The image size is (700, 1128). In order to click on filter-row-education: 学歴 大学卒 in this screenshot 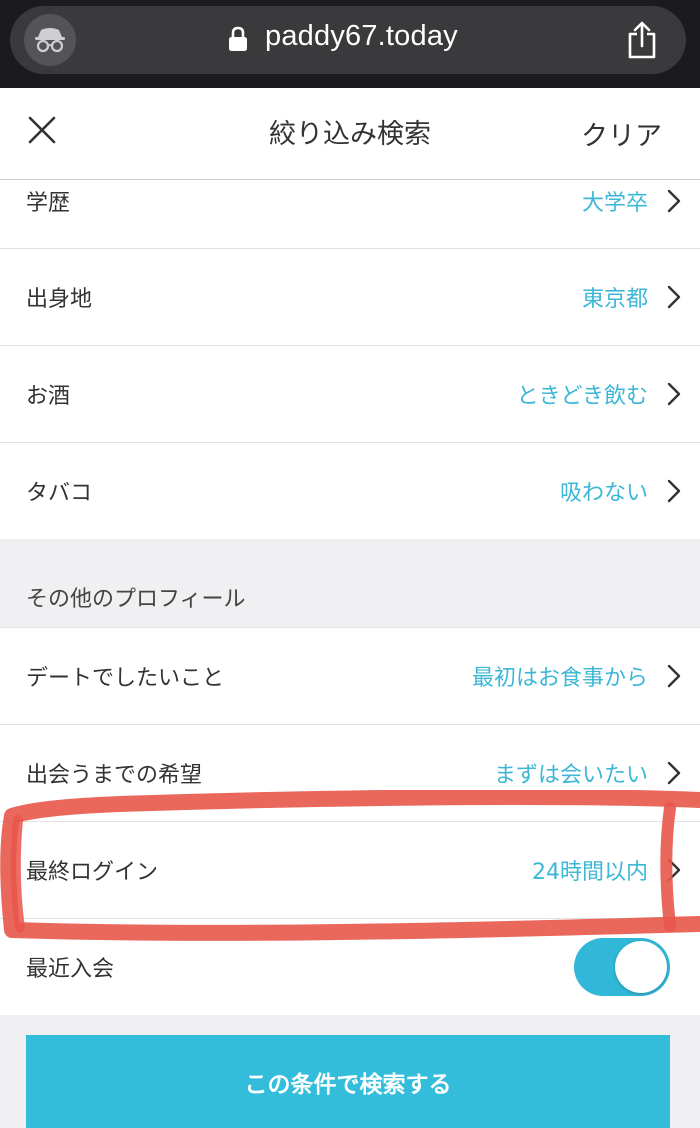, I will do `click(350, 214)`.